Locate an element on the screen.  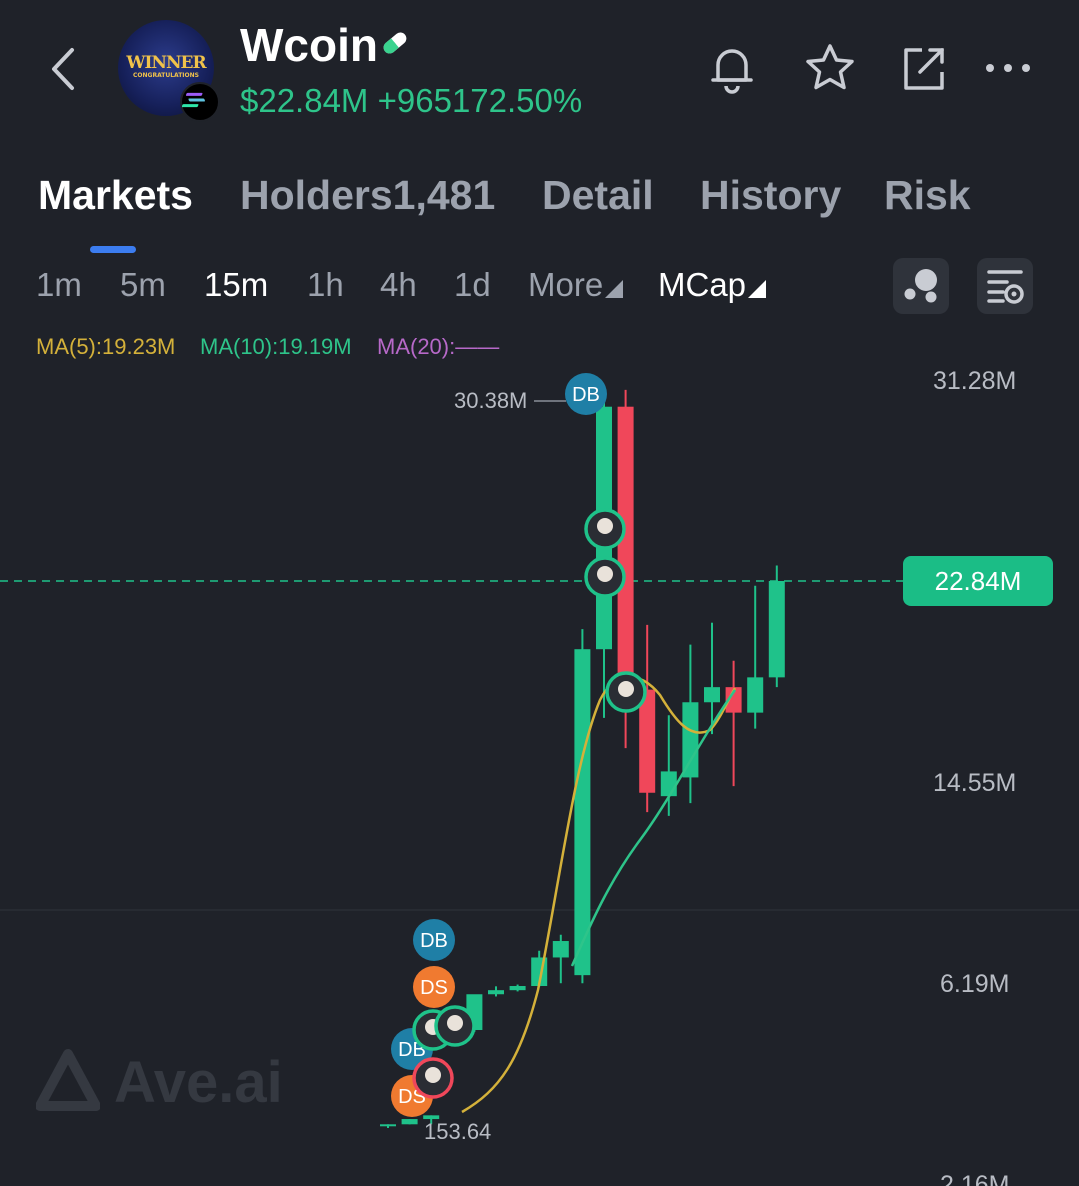
high-label: 30.38M is located at coordinates (490, 400).